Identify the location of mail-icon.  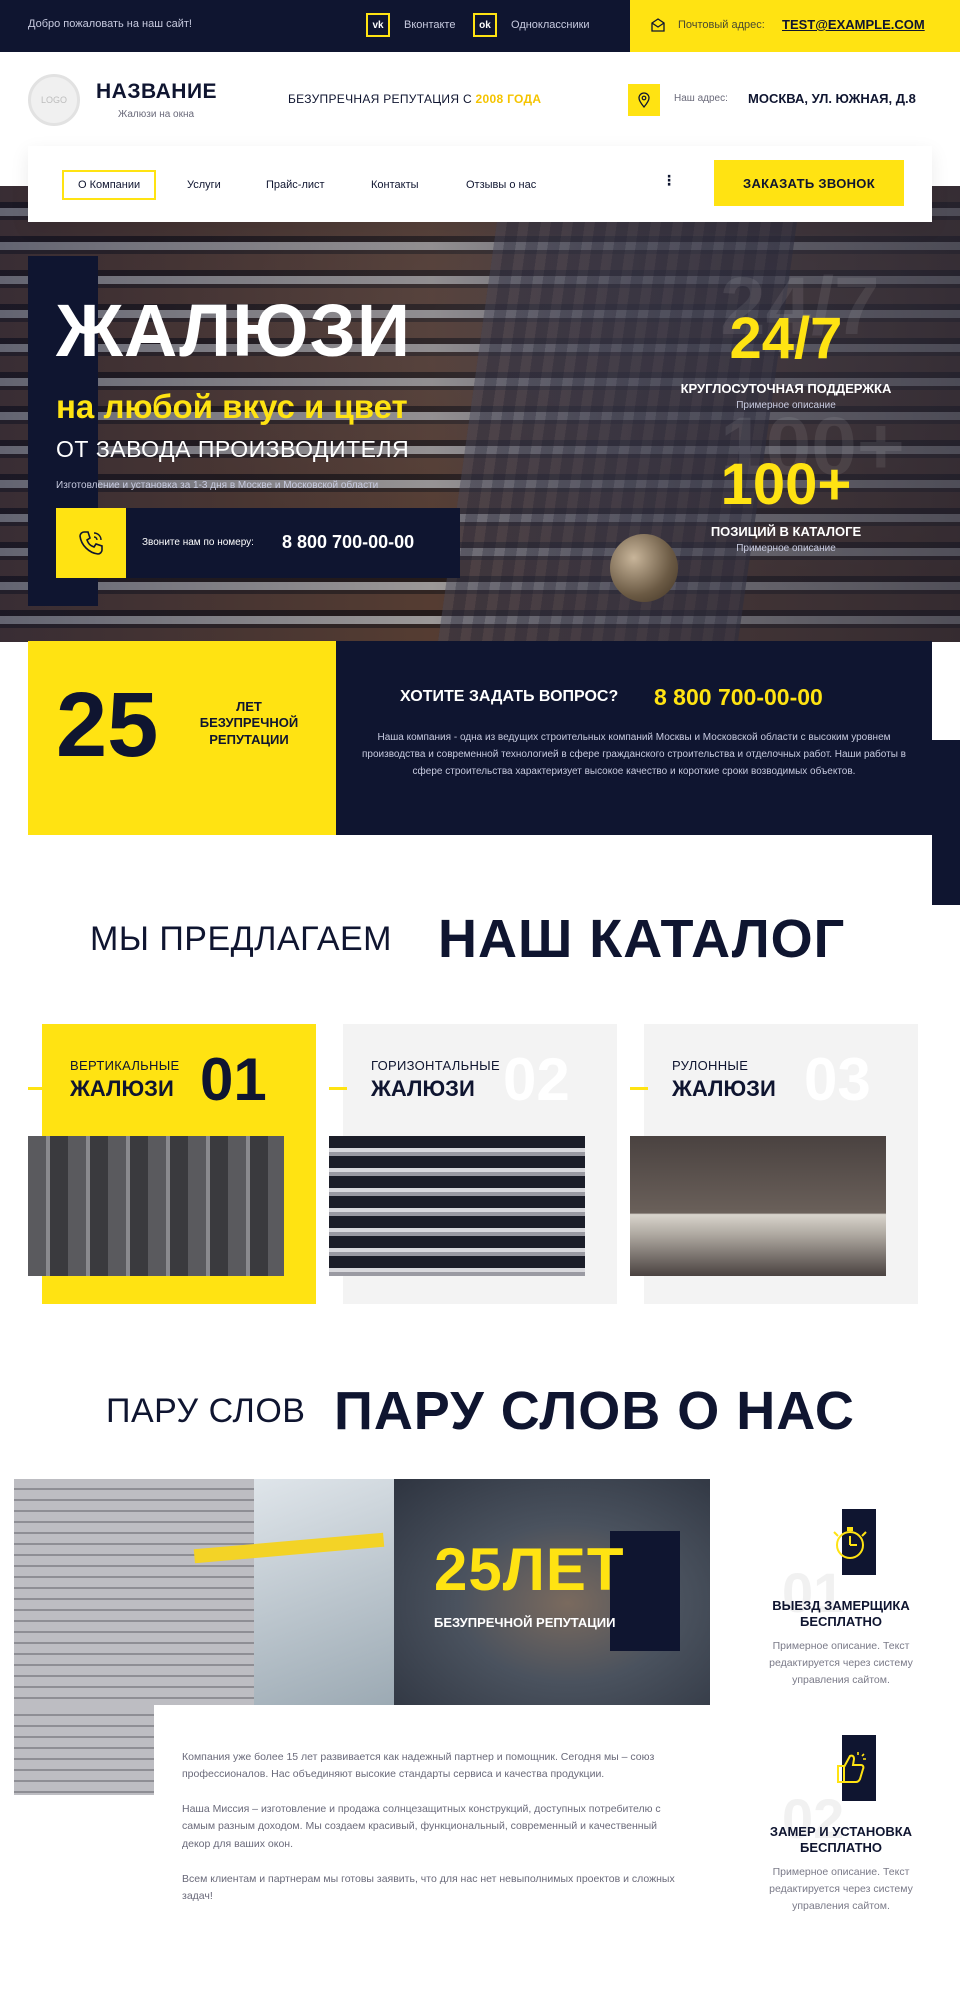
(658, 25).